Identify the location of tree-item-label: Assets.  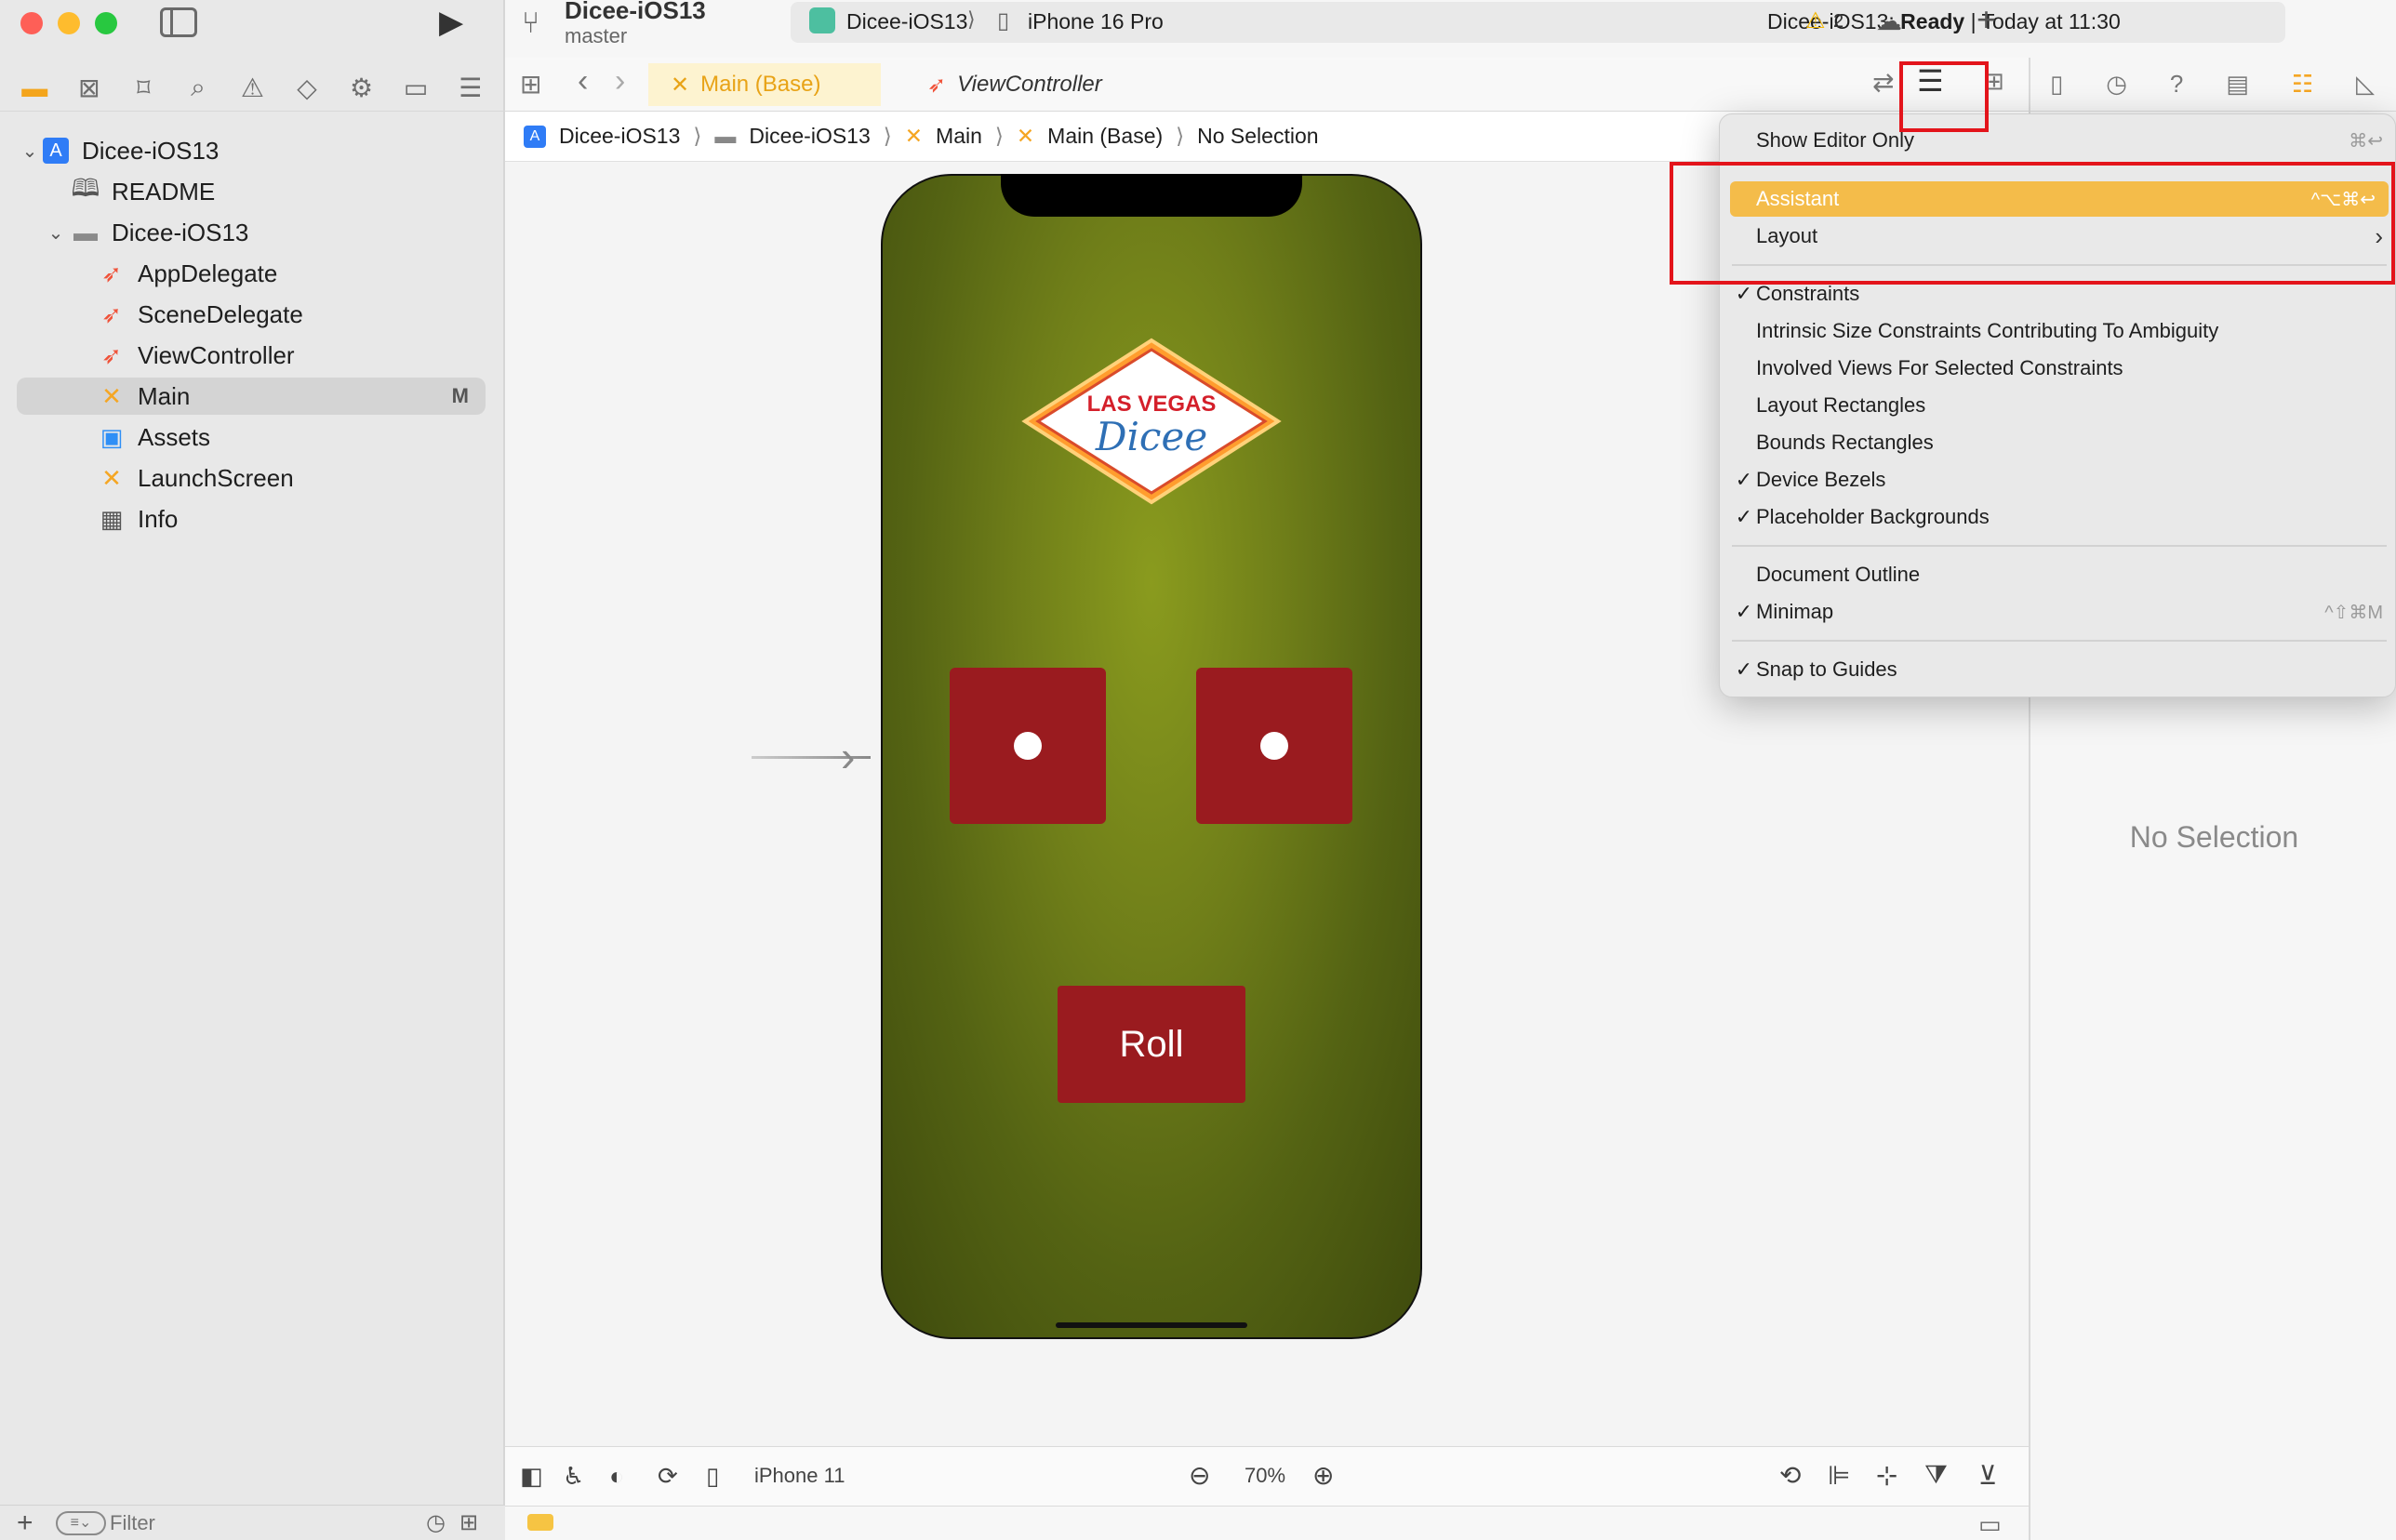
(174, 436).